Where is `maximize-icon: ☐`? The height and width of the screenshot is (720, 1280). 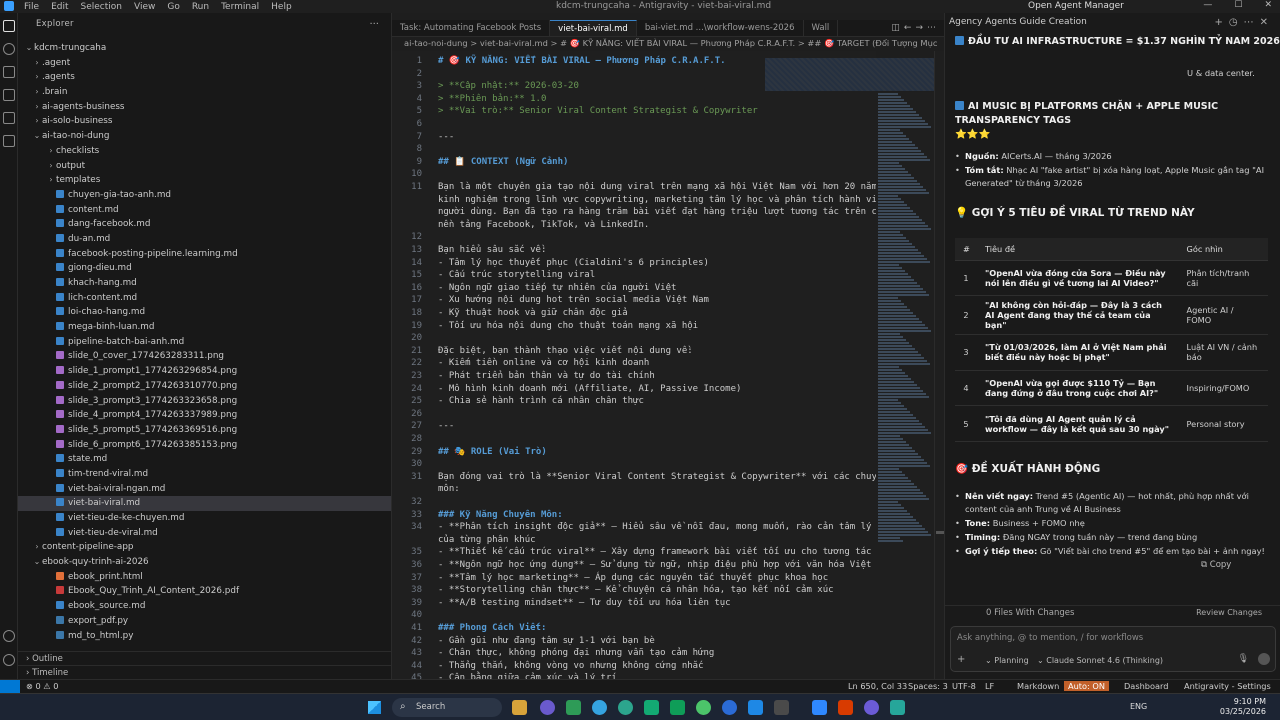
maximize-icon: ☐ is located at coordinates (1238, 5).